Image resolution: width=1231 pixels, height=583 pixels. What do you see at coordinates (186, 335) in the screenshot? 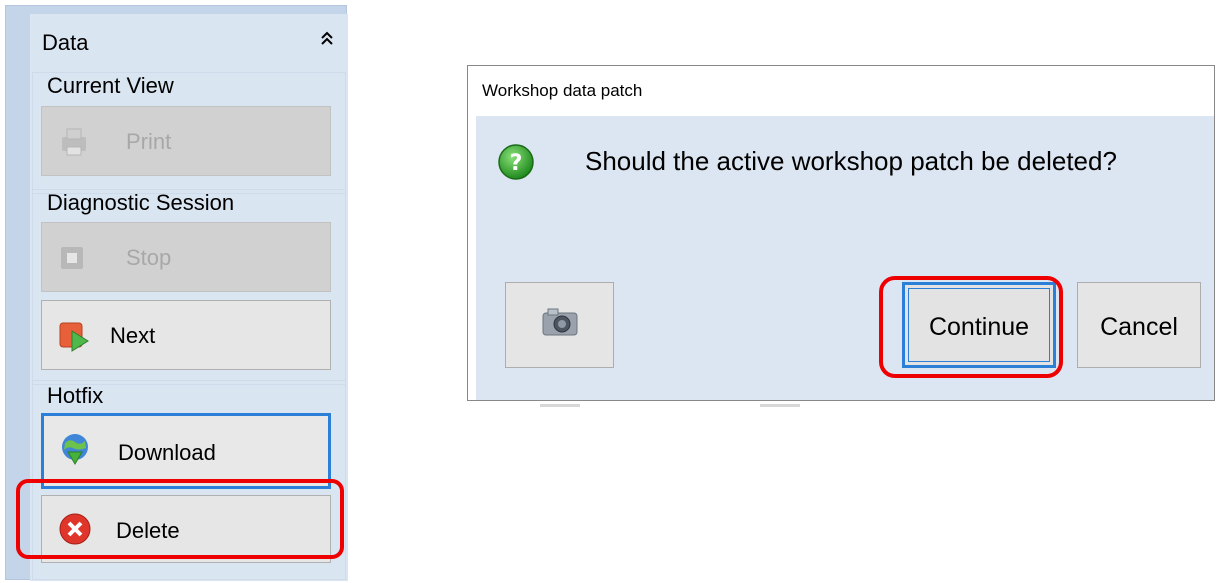
I see `next-button: Next` at bounding box center [186, 335].